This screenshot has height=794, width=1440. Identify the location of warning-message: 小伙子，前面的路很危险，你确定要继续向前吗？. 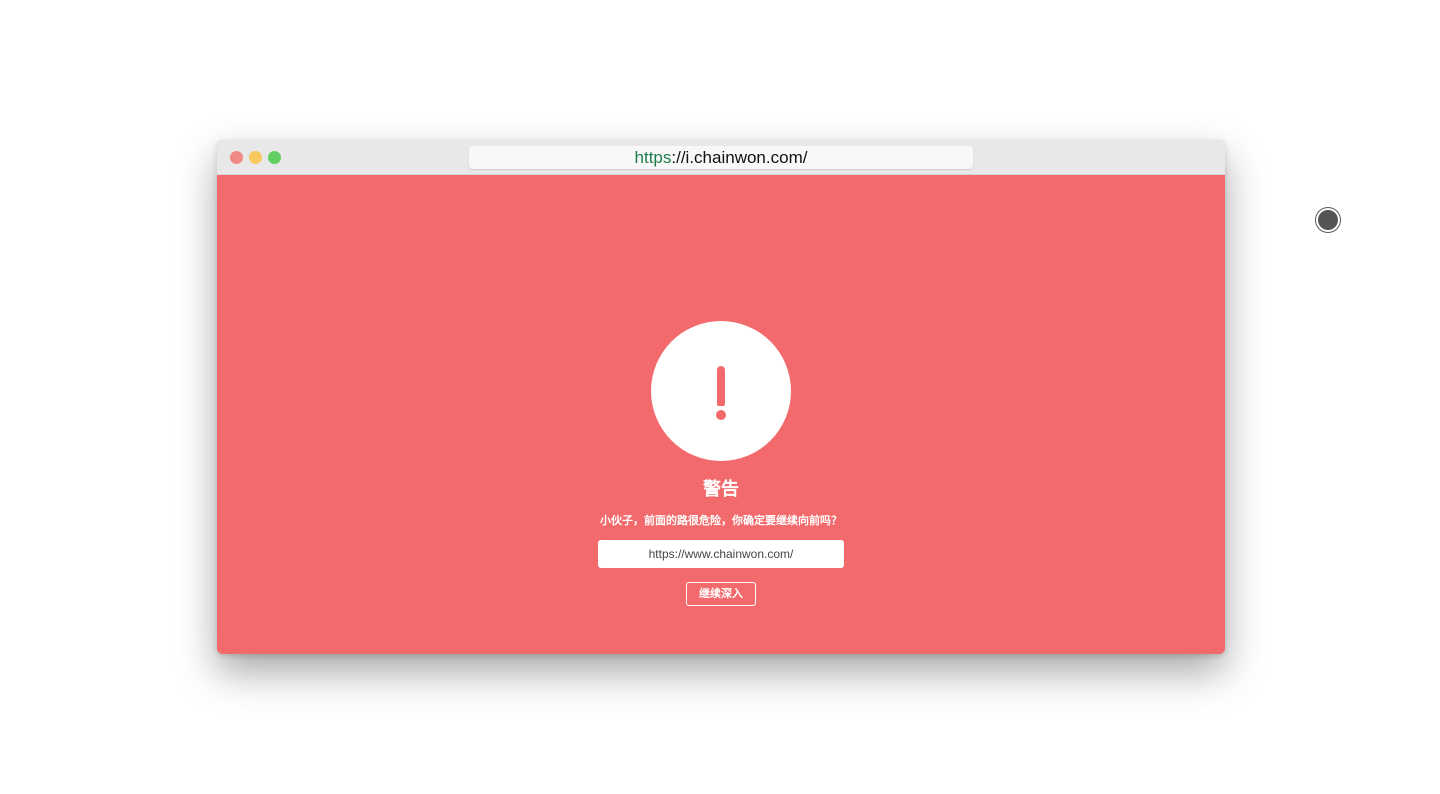
(721, 520).